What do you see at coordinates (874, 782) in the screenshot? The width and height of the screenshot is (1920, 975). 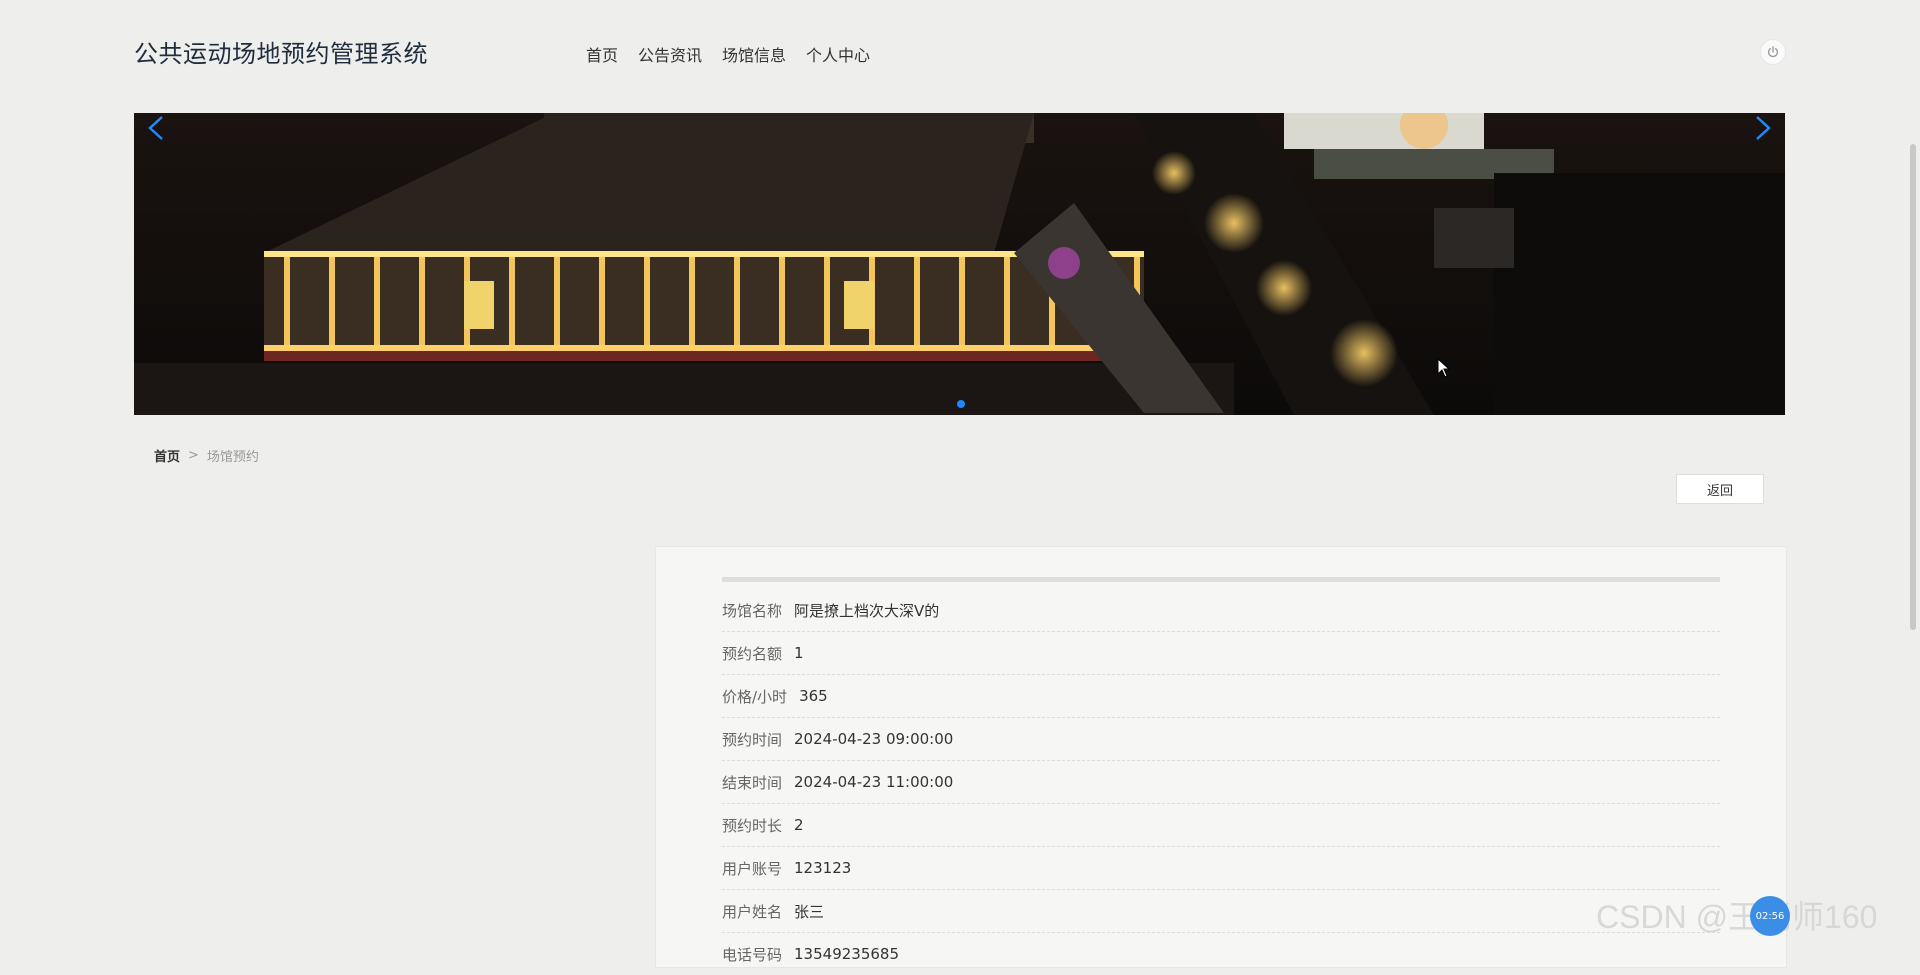 I see `detail-value: 2024-04-23 11:00:00` at bounding box center [874, 782].